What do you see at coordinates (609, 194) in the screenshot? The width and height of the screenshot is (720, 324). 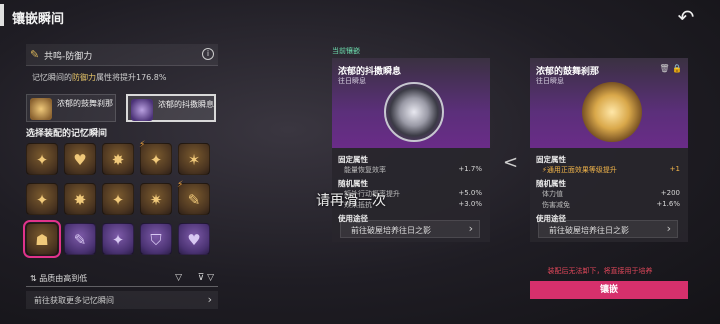 I see `attr-row: 体力值 +200` at bounding box center [609, 194].